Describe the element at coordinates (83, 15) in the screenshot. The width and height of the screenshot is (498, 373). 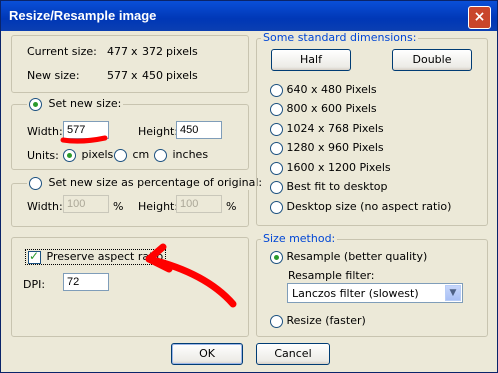
I see `window-title: Resize/Resample image` at that location.